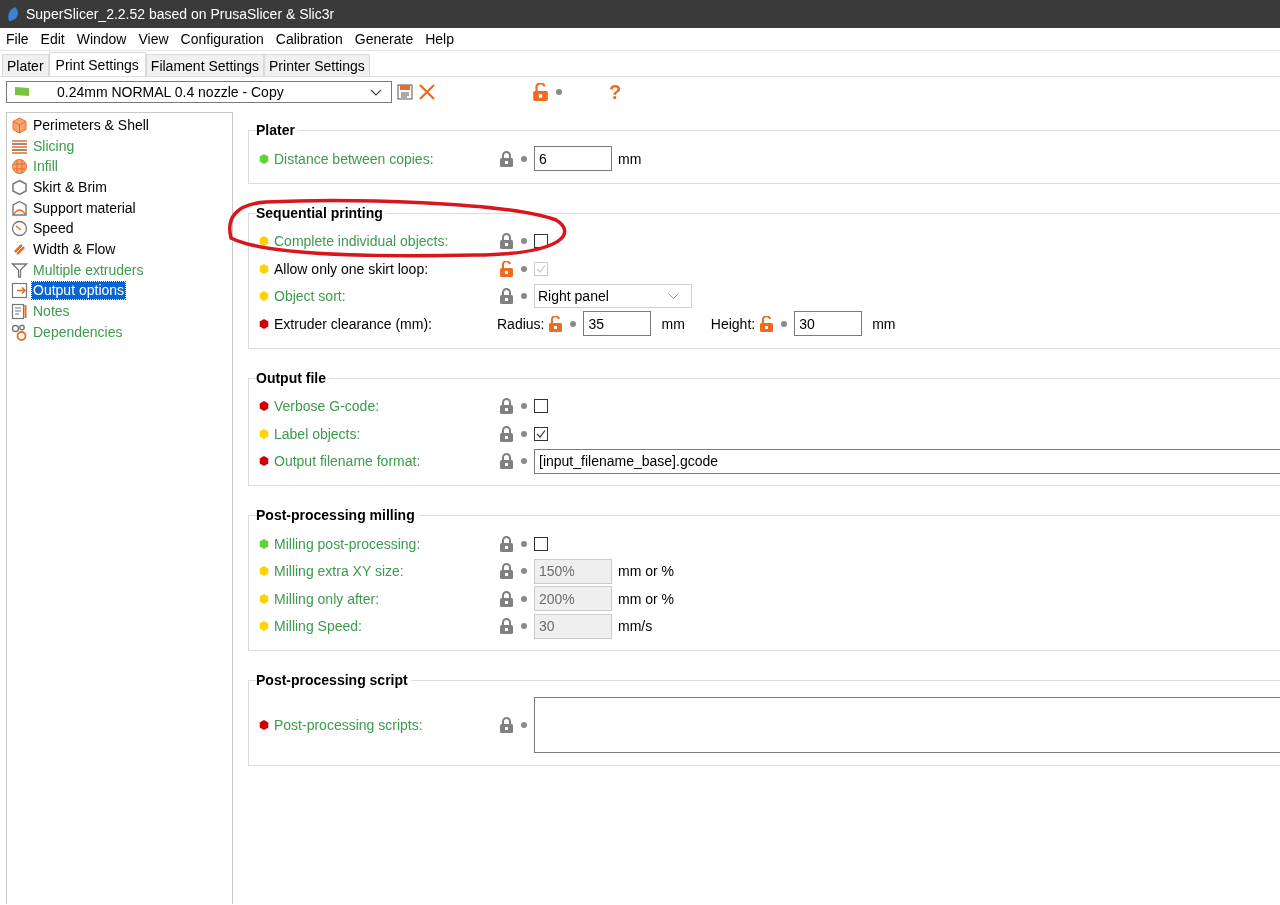 The image size is (1280, 905). Describe the element at coordinates (673, 296) in the screenshot. I see `chevron-down-icon` at that location.